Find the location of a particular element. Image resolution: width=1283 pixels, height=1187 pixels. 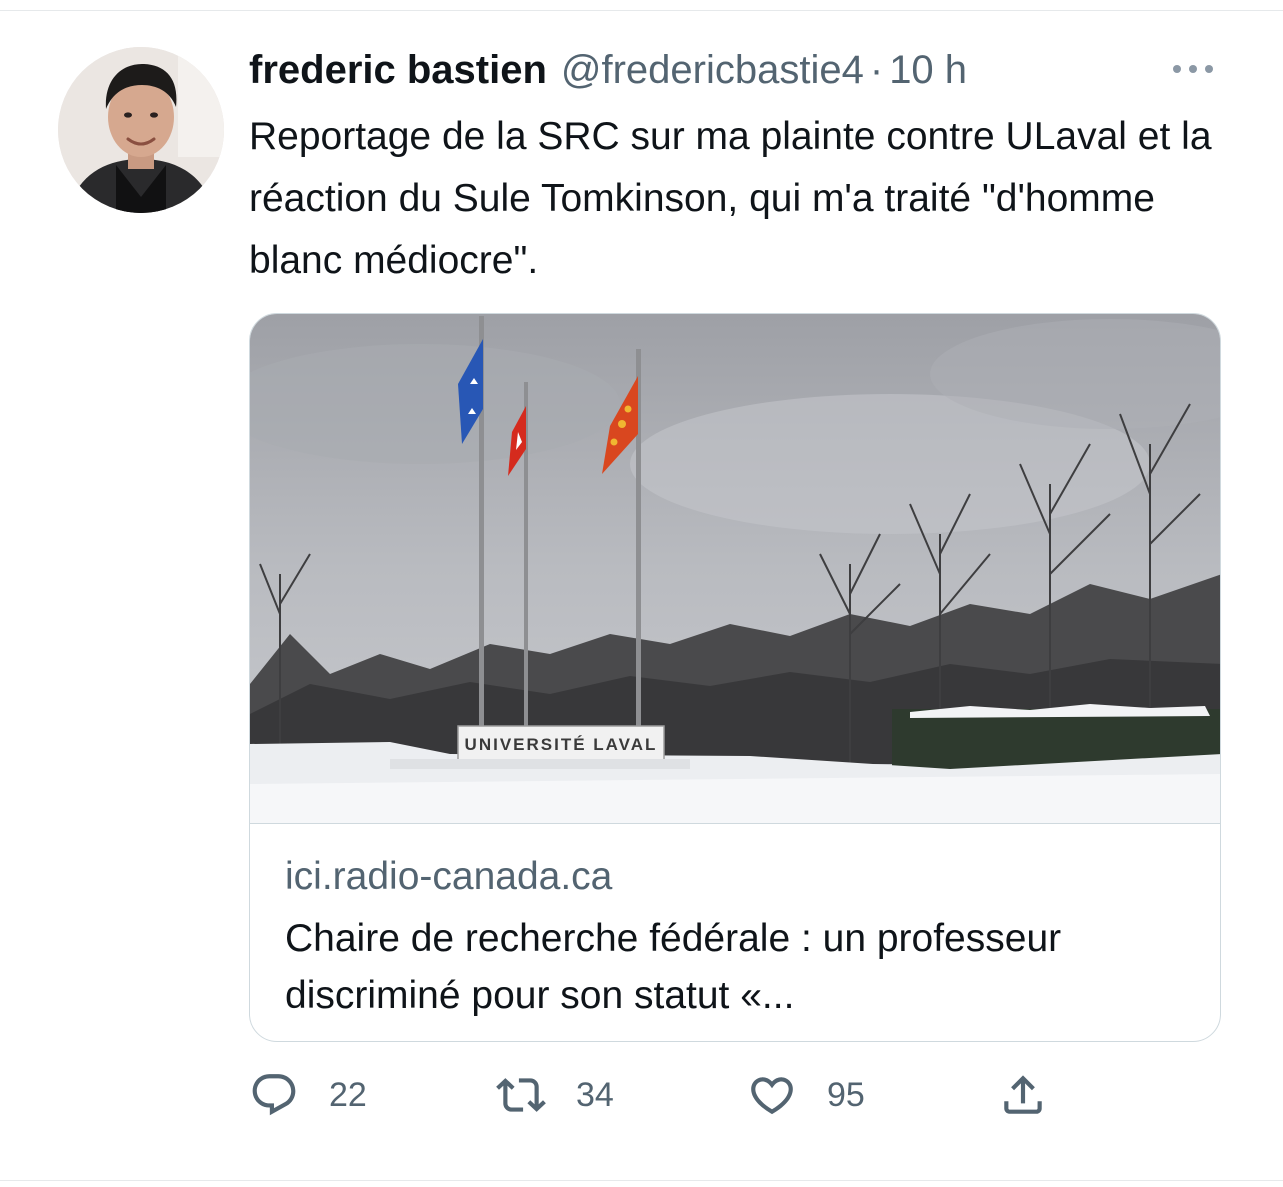

retweet-icon is located at coordinates (521, 1095).